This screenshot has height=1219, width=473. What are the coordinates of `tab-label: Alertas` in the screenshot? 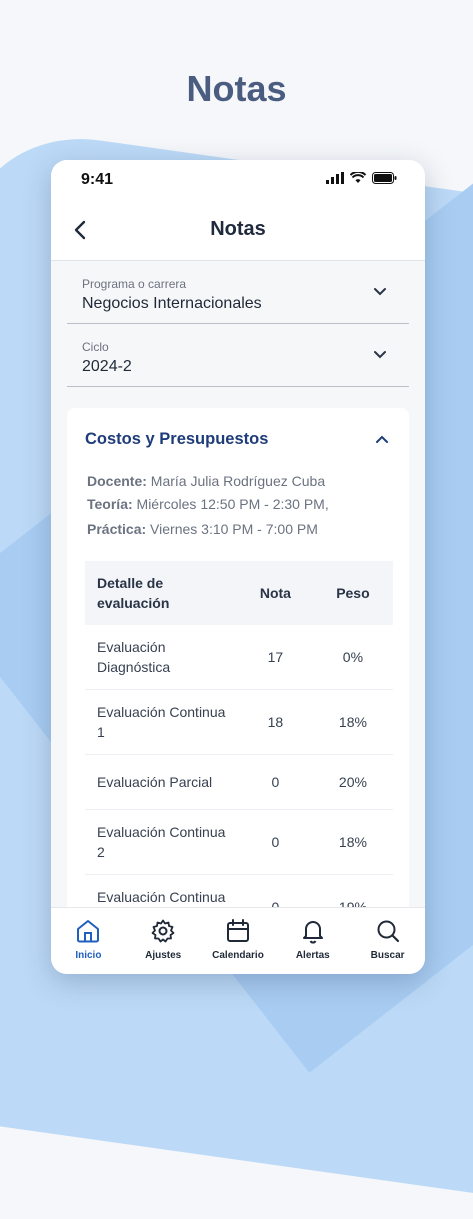 It's located at (312, 955).